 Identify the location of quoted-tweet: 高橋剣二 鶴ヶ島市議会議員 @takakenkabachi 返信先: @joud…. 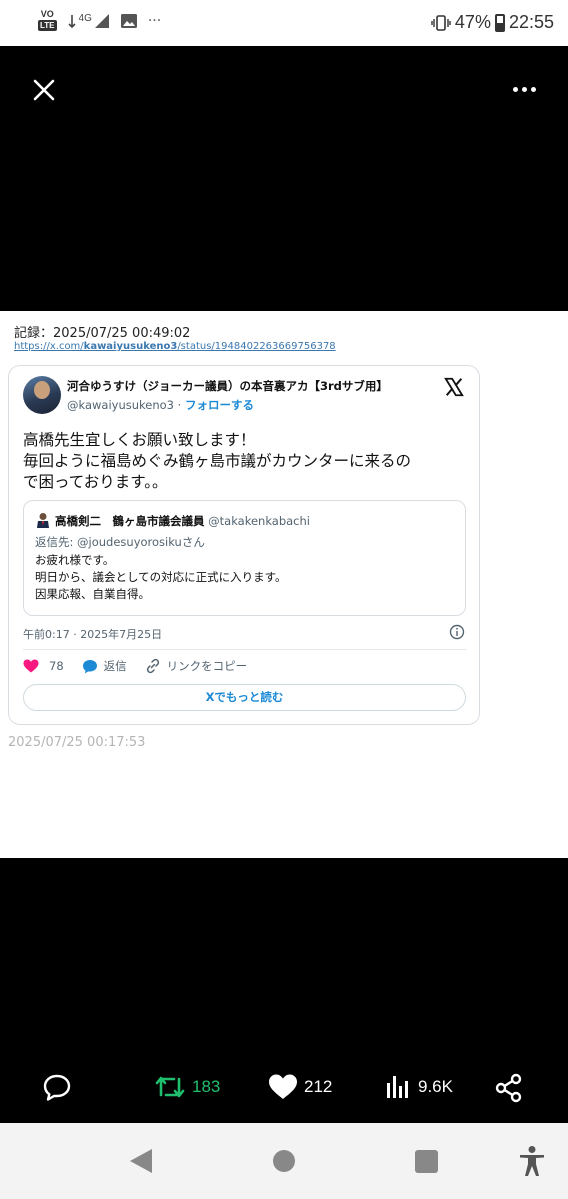
(244, 558).